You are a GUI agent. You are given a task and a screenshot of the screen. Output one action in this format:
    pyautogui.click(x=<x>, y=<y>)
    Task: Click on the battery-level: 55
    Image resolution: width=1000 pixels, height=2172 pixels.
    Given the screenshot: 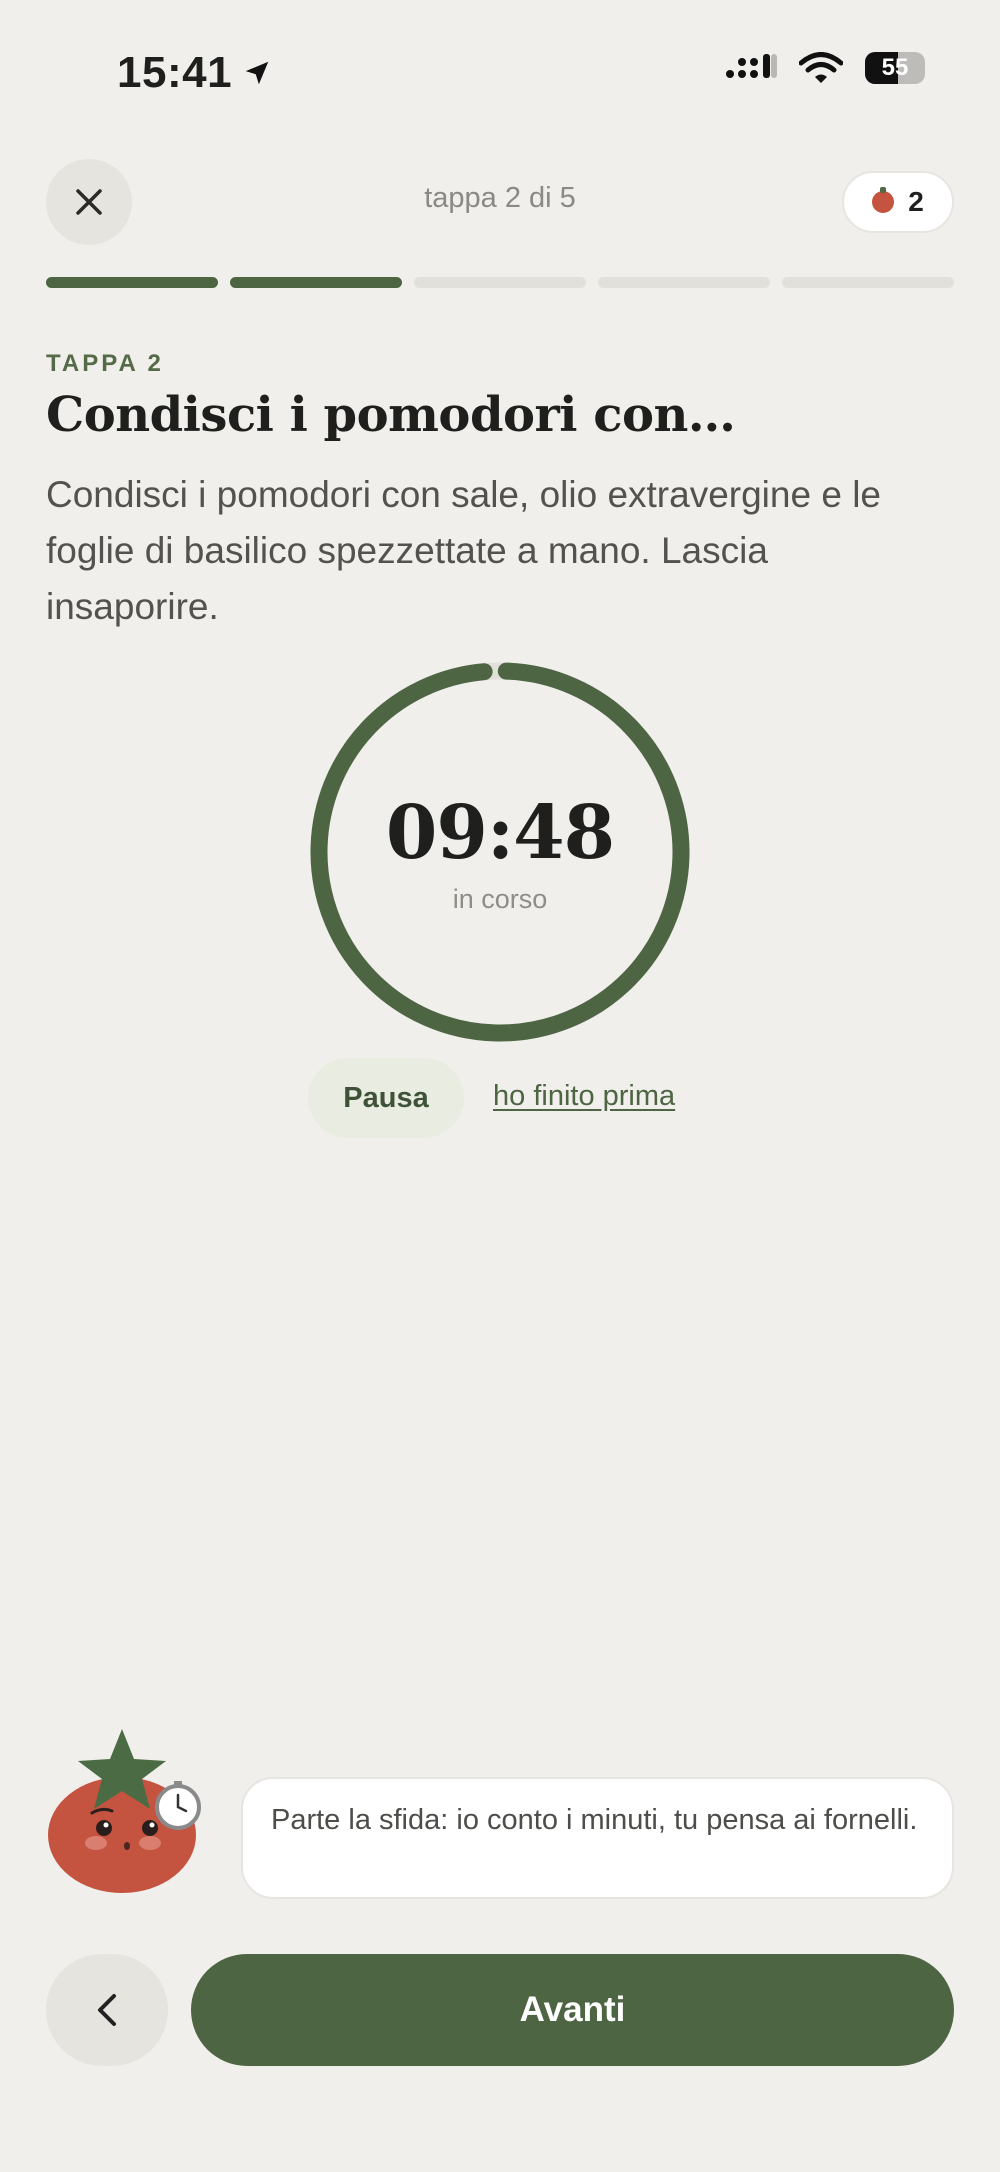 What is the action you would take?
    pyautogui.click(x=895, y=67)
    